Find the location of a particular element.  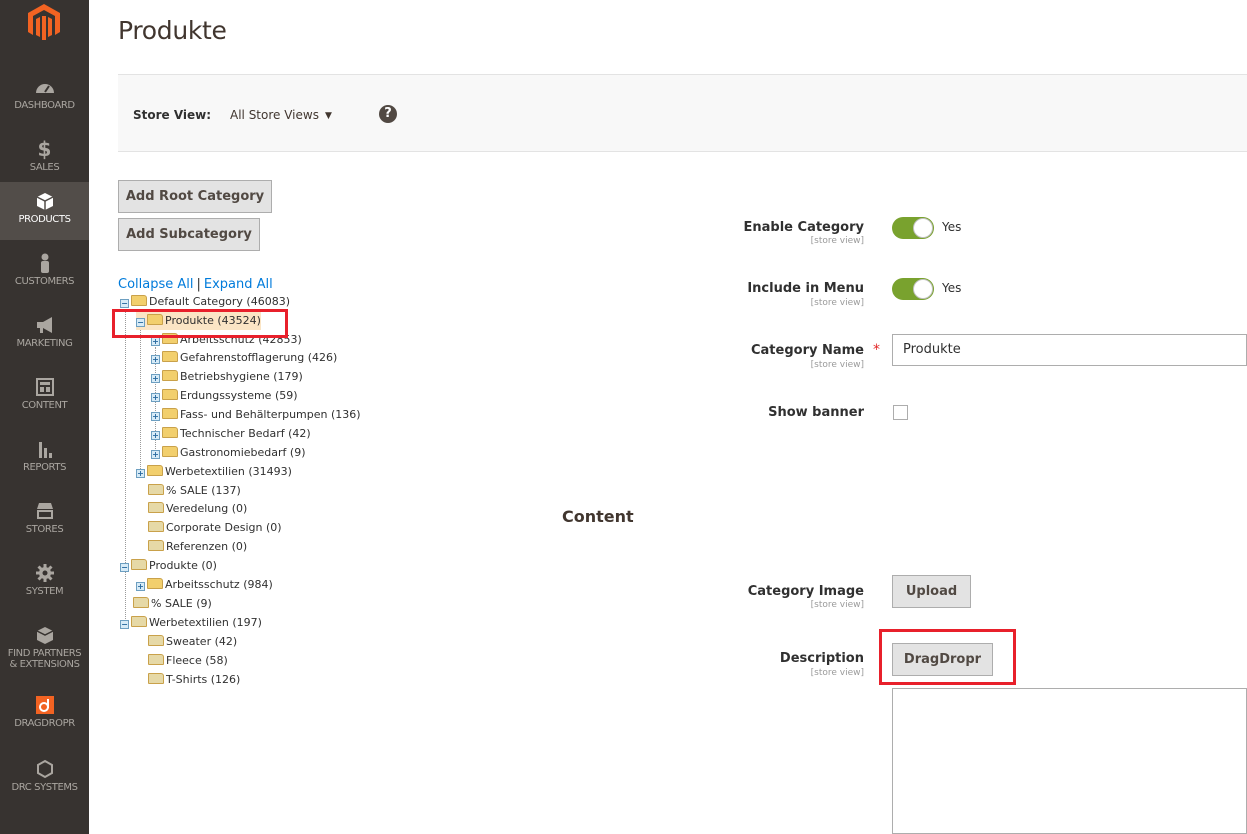

nav-reports: REPORTS is located at coordinates (44, 461).